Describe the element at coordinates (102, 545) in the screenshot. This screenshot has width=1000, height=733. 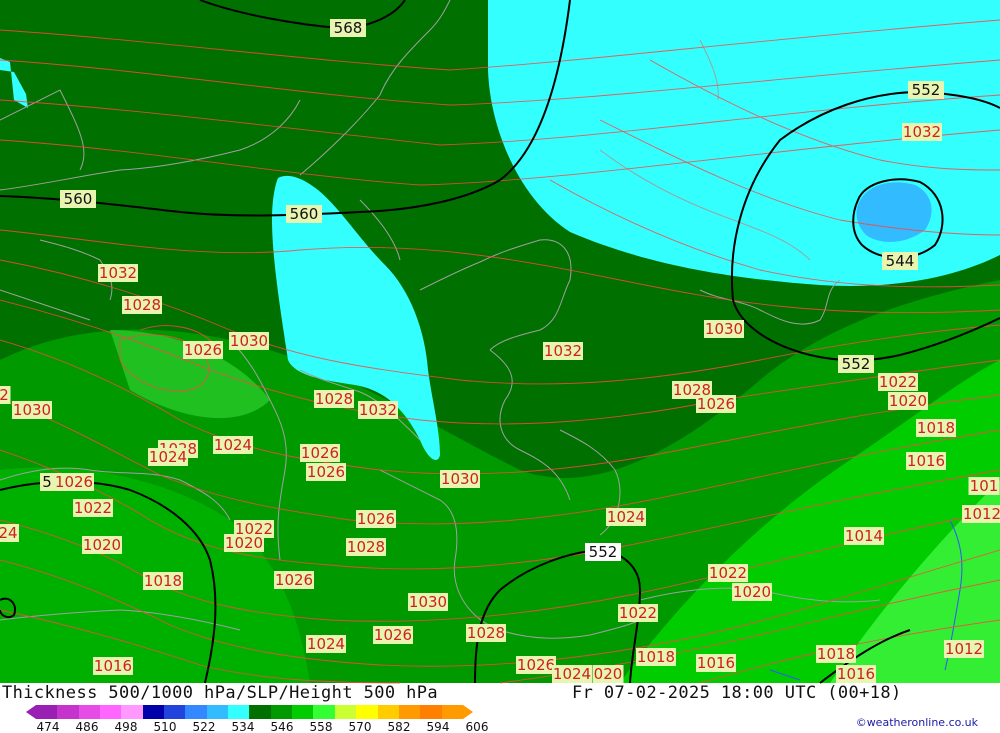
I see `slp-label-1020-sw: 1020` at that location.